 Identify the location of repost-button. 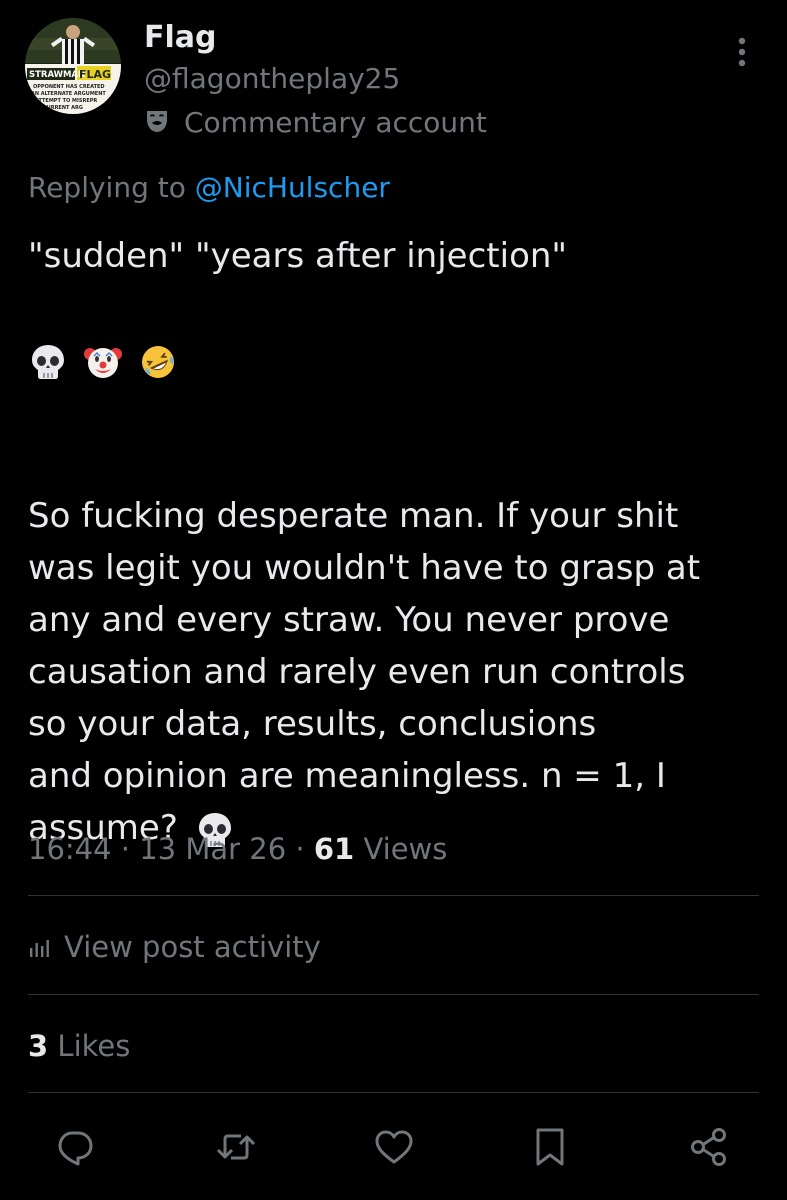
(236, 1147).